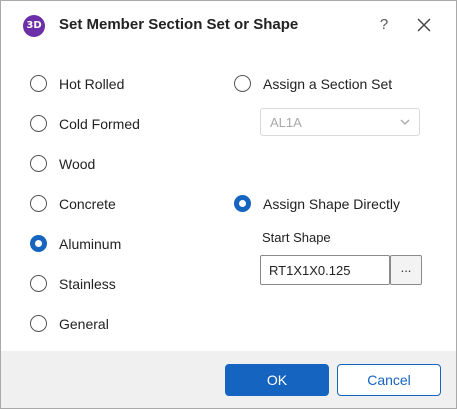 This screenshot has height=409, width=457. I want to click on radio-assign-shape-directly: Assign Shape Directly, so click(317, 203).